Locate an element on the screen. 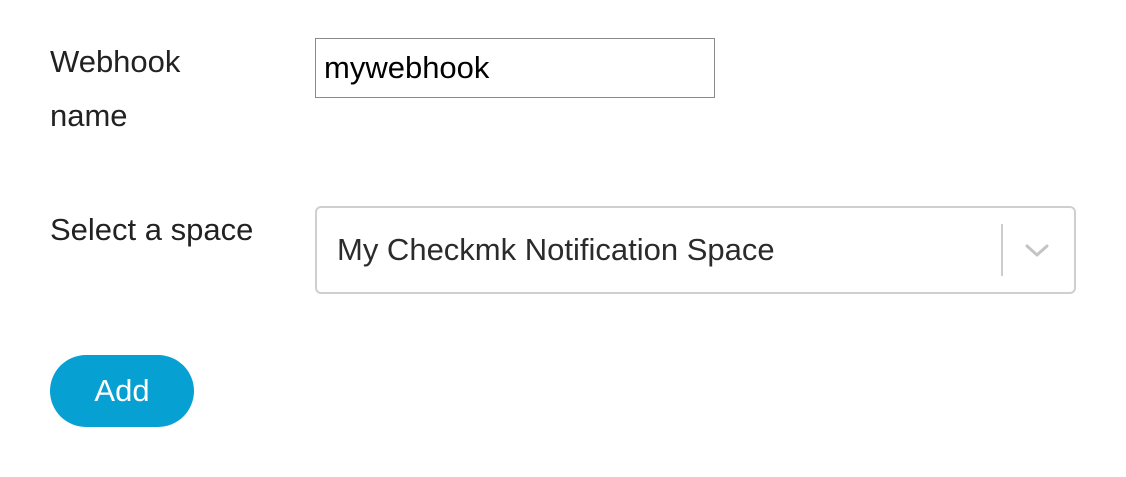 This screenshot has width=1126, height=477. webhook-name-input is located at coordinates (515, 68).